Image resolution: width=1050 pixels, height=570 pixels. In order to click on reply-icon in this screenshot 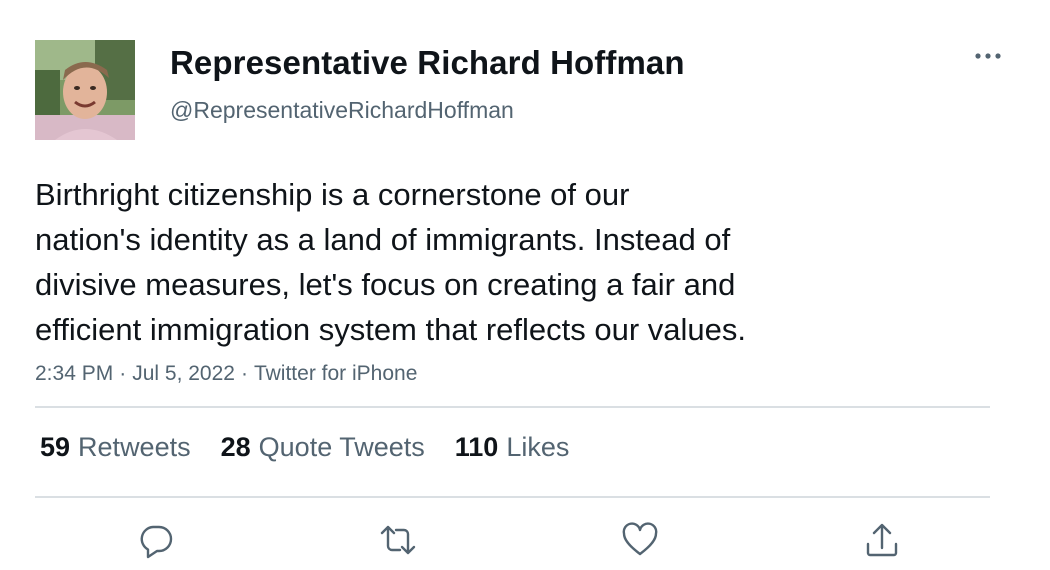, I will do `click(156, 540)`.